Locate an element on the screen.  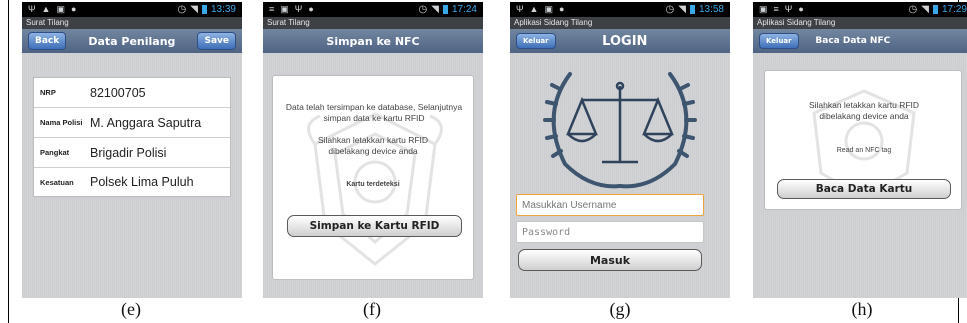
read-card-button: Baca Data Kartu is located at coordinates (864, 189).